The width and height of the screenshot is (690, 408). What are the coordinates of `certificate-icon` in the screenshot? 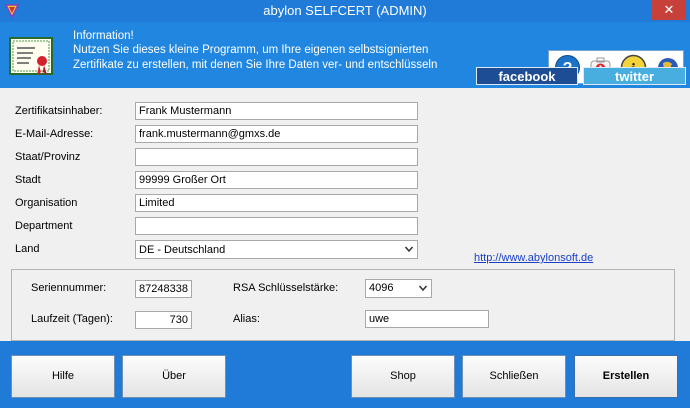 It's located at (31, 56).